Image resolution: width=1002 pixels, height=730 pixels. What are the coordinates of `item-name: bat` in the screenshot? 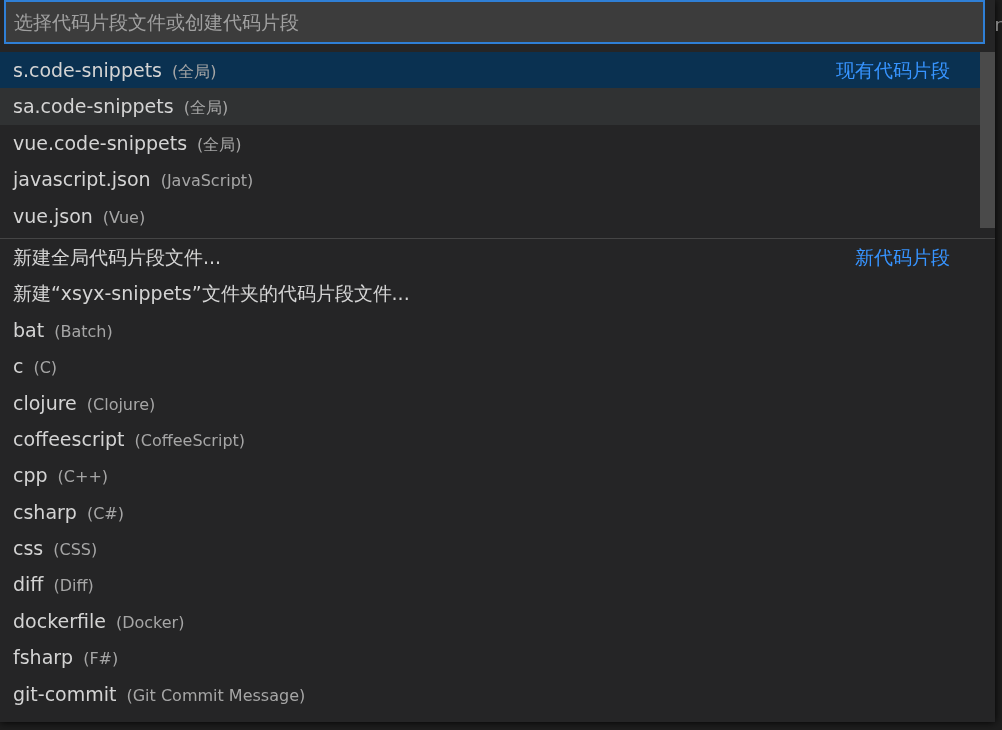 It's located at (29, 330).